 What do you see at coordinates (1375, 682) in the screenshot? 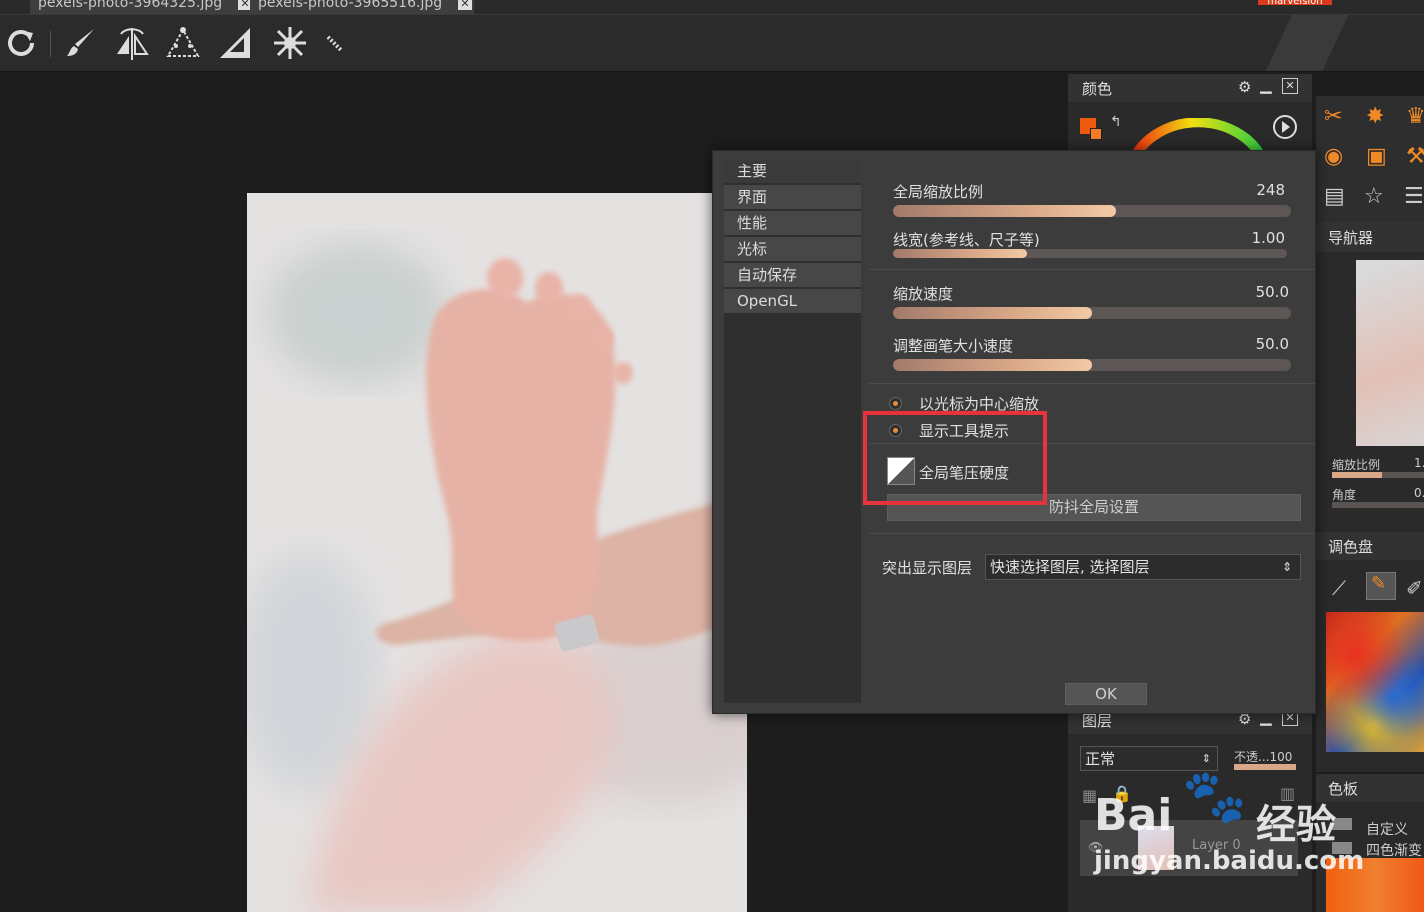
I see `mixing-palette-canvas` at bounding box center [1375, 682].